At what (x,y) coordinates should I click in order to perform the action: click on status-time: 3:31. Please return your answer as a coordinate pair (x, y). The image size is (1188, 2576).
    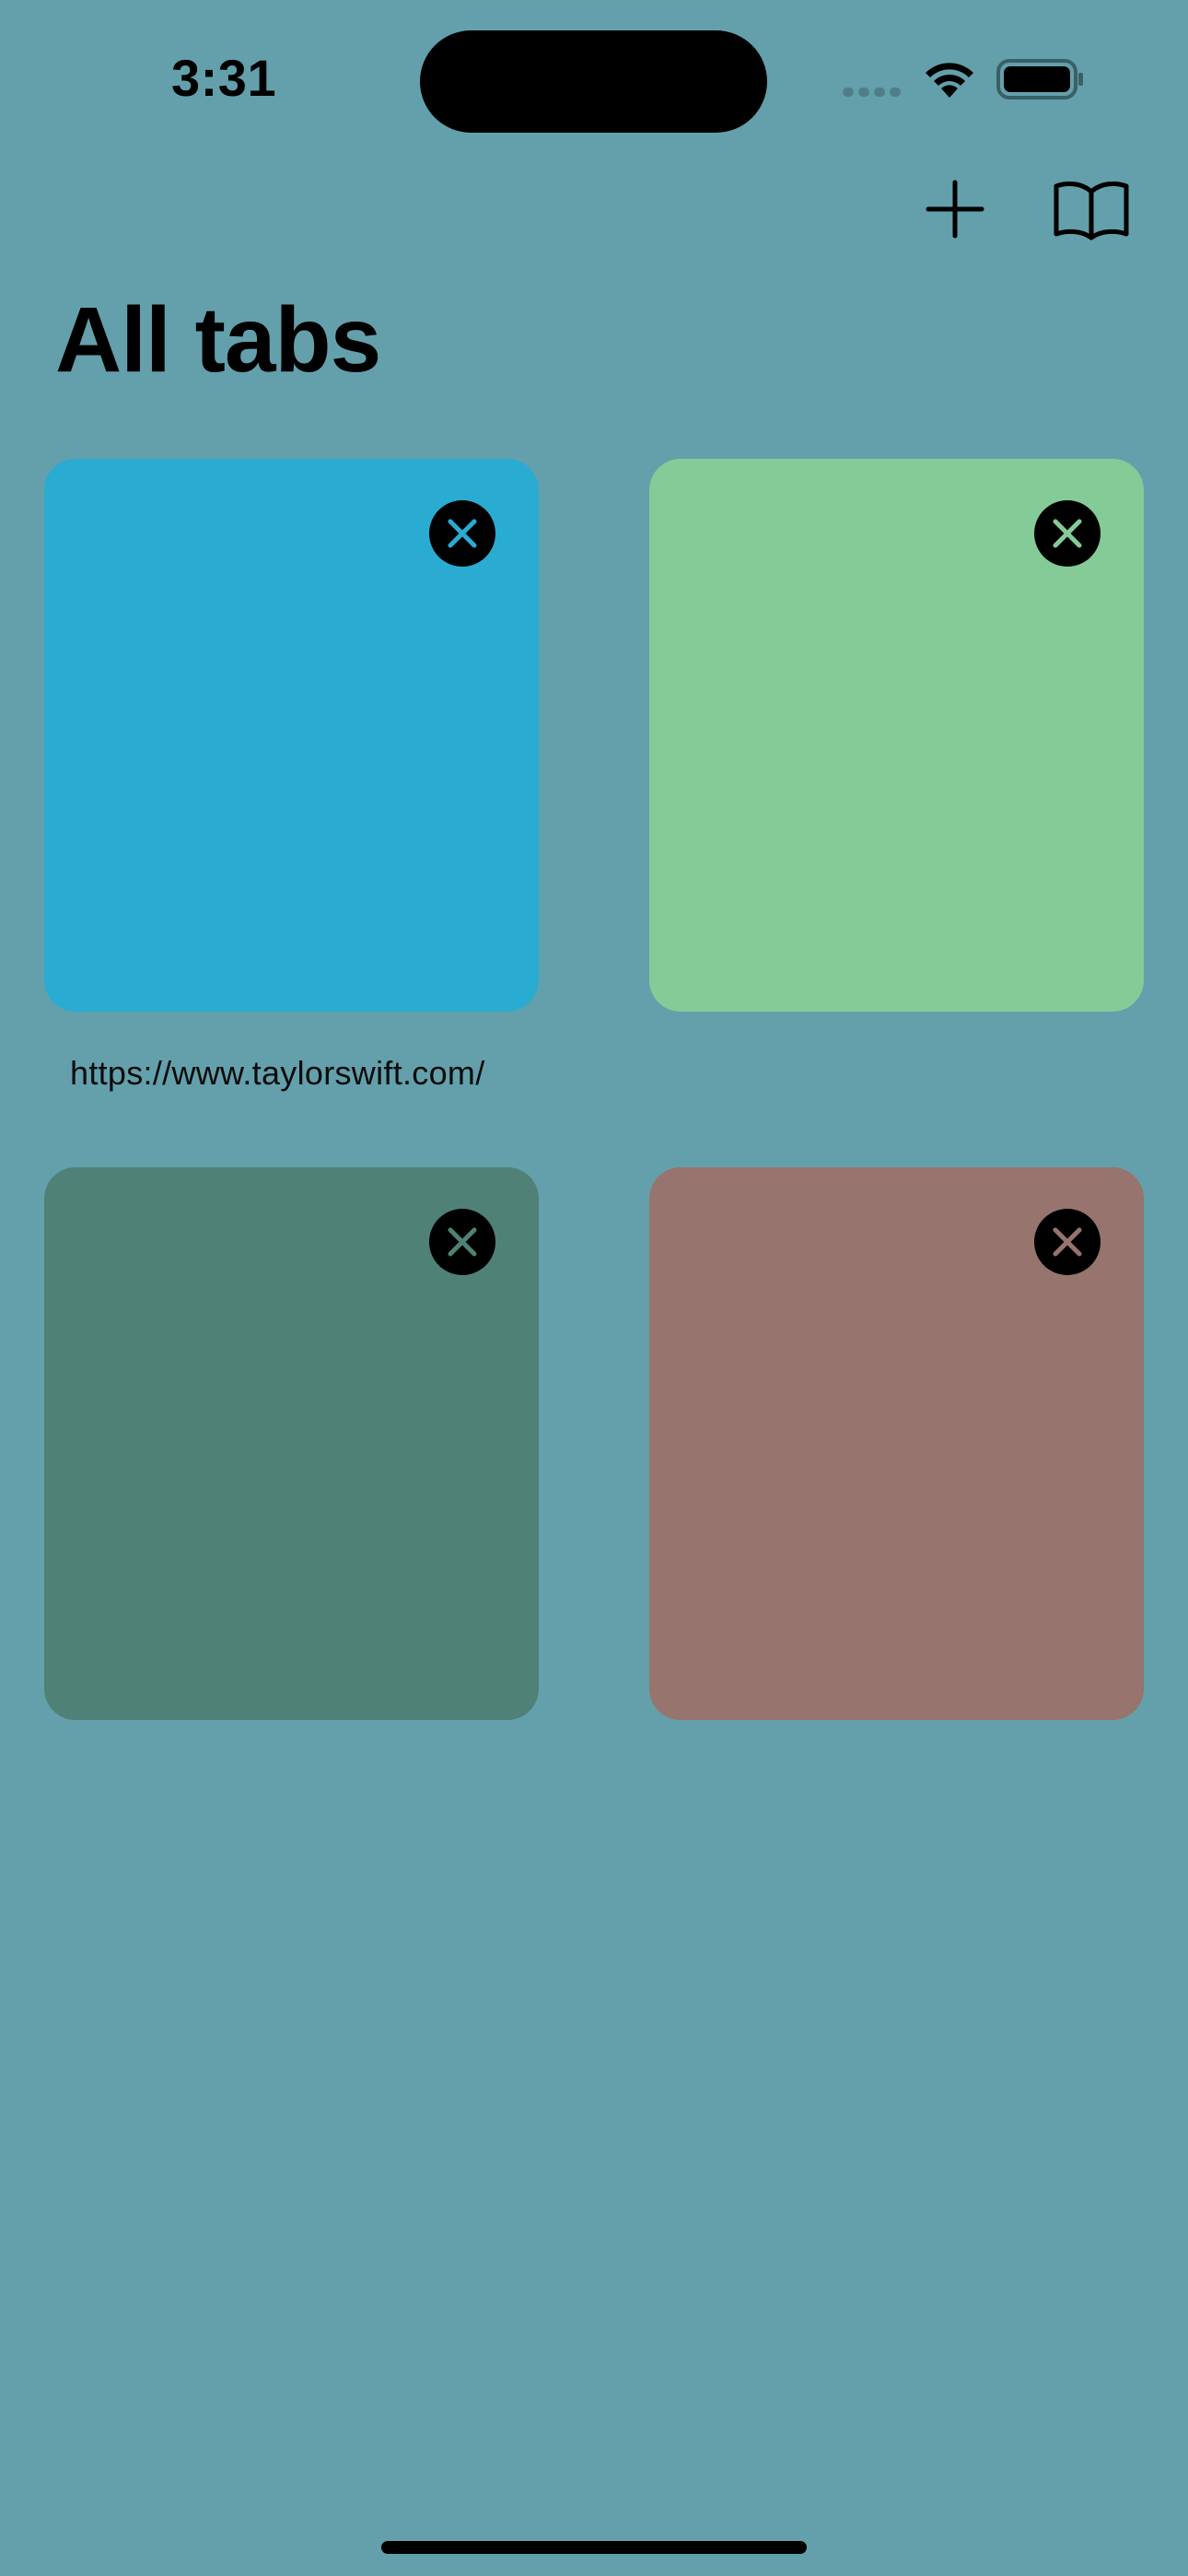
    Looking at the image, I should click on (224, 78).